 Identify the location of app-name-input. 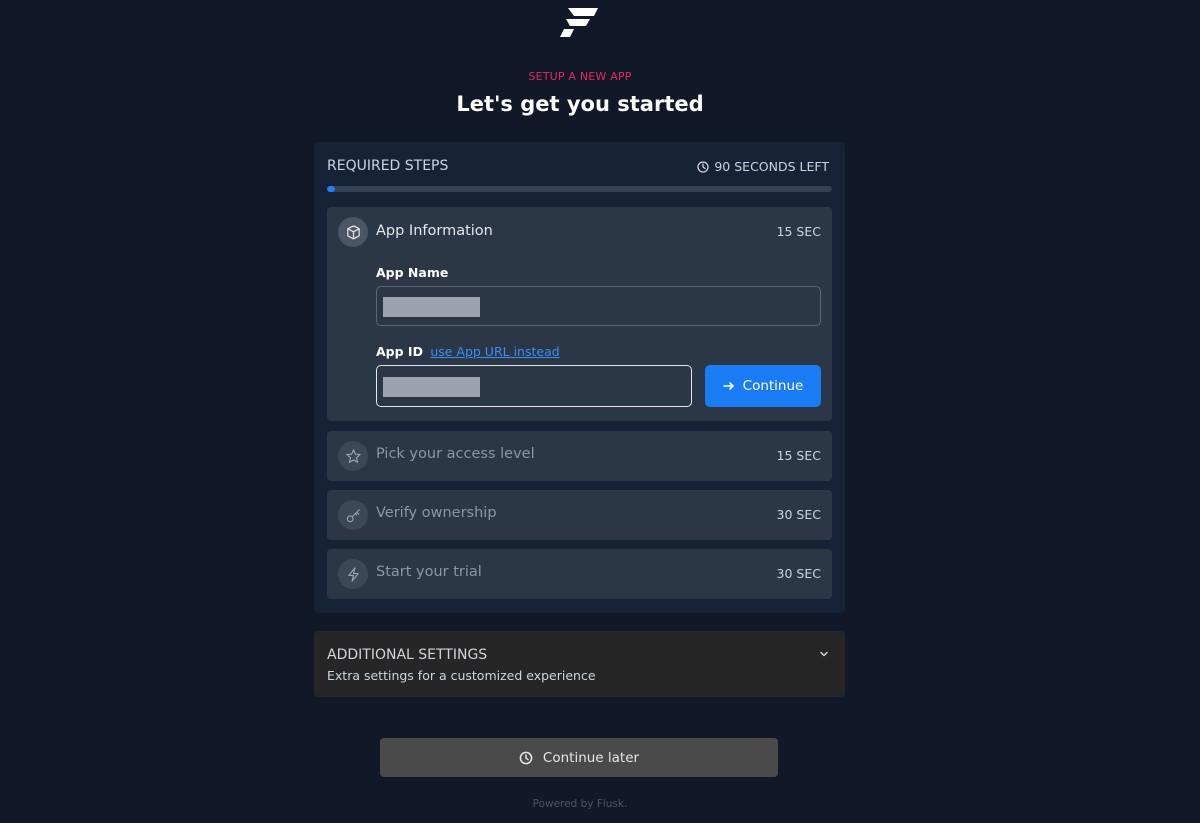
(598, 306).